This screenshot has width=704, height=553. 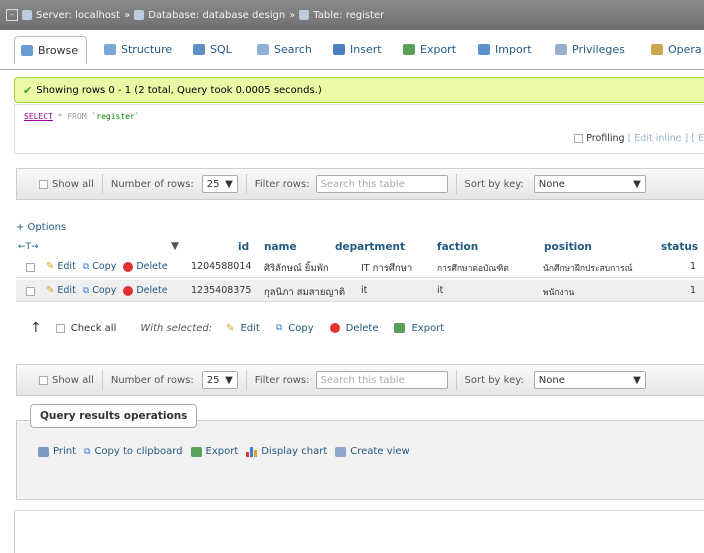 What do you see at coordinates (176, 328) in the screenshot?
I see `with-selected-label: With selected:` at bounding box center [176, 328].